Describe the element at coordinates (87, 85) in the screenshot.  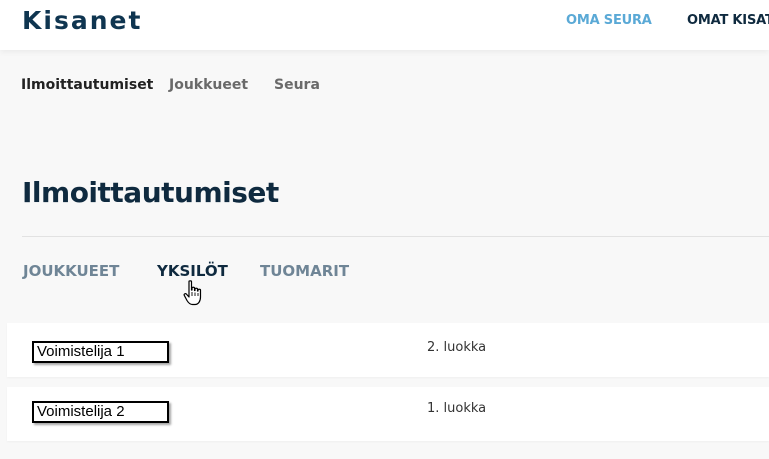
I see `subnav-ilmoittautumiset: Ilmoittautumiset` at that location.